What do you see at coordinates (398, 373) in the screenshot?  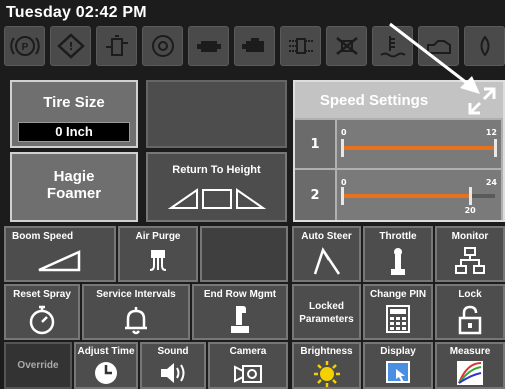 I see `touch-display-icon` at bounding box center [398, 373].